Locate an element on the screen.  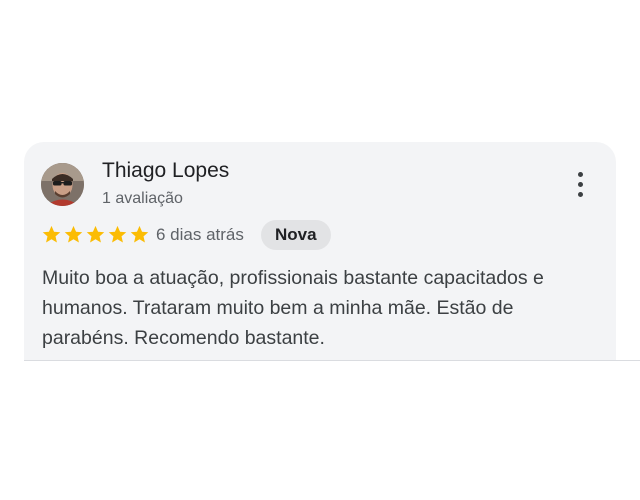
divider is located at coordinates (332, 360).